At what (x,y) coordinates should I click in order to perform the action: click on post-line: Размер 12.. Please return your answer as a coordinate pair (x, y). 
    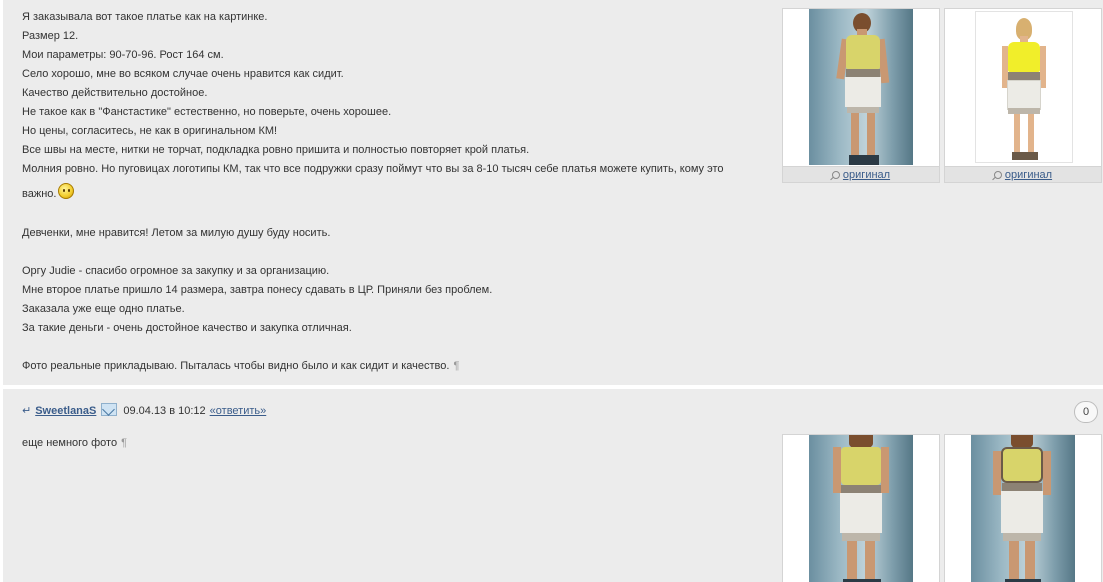
    Looking at the image, I should click on (50, 36).